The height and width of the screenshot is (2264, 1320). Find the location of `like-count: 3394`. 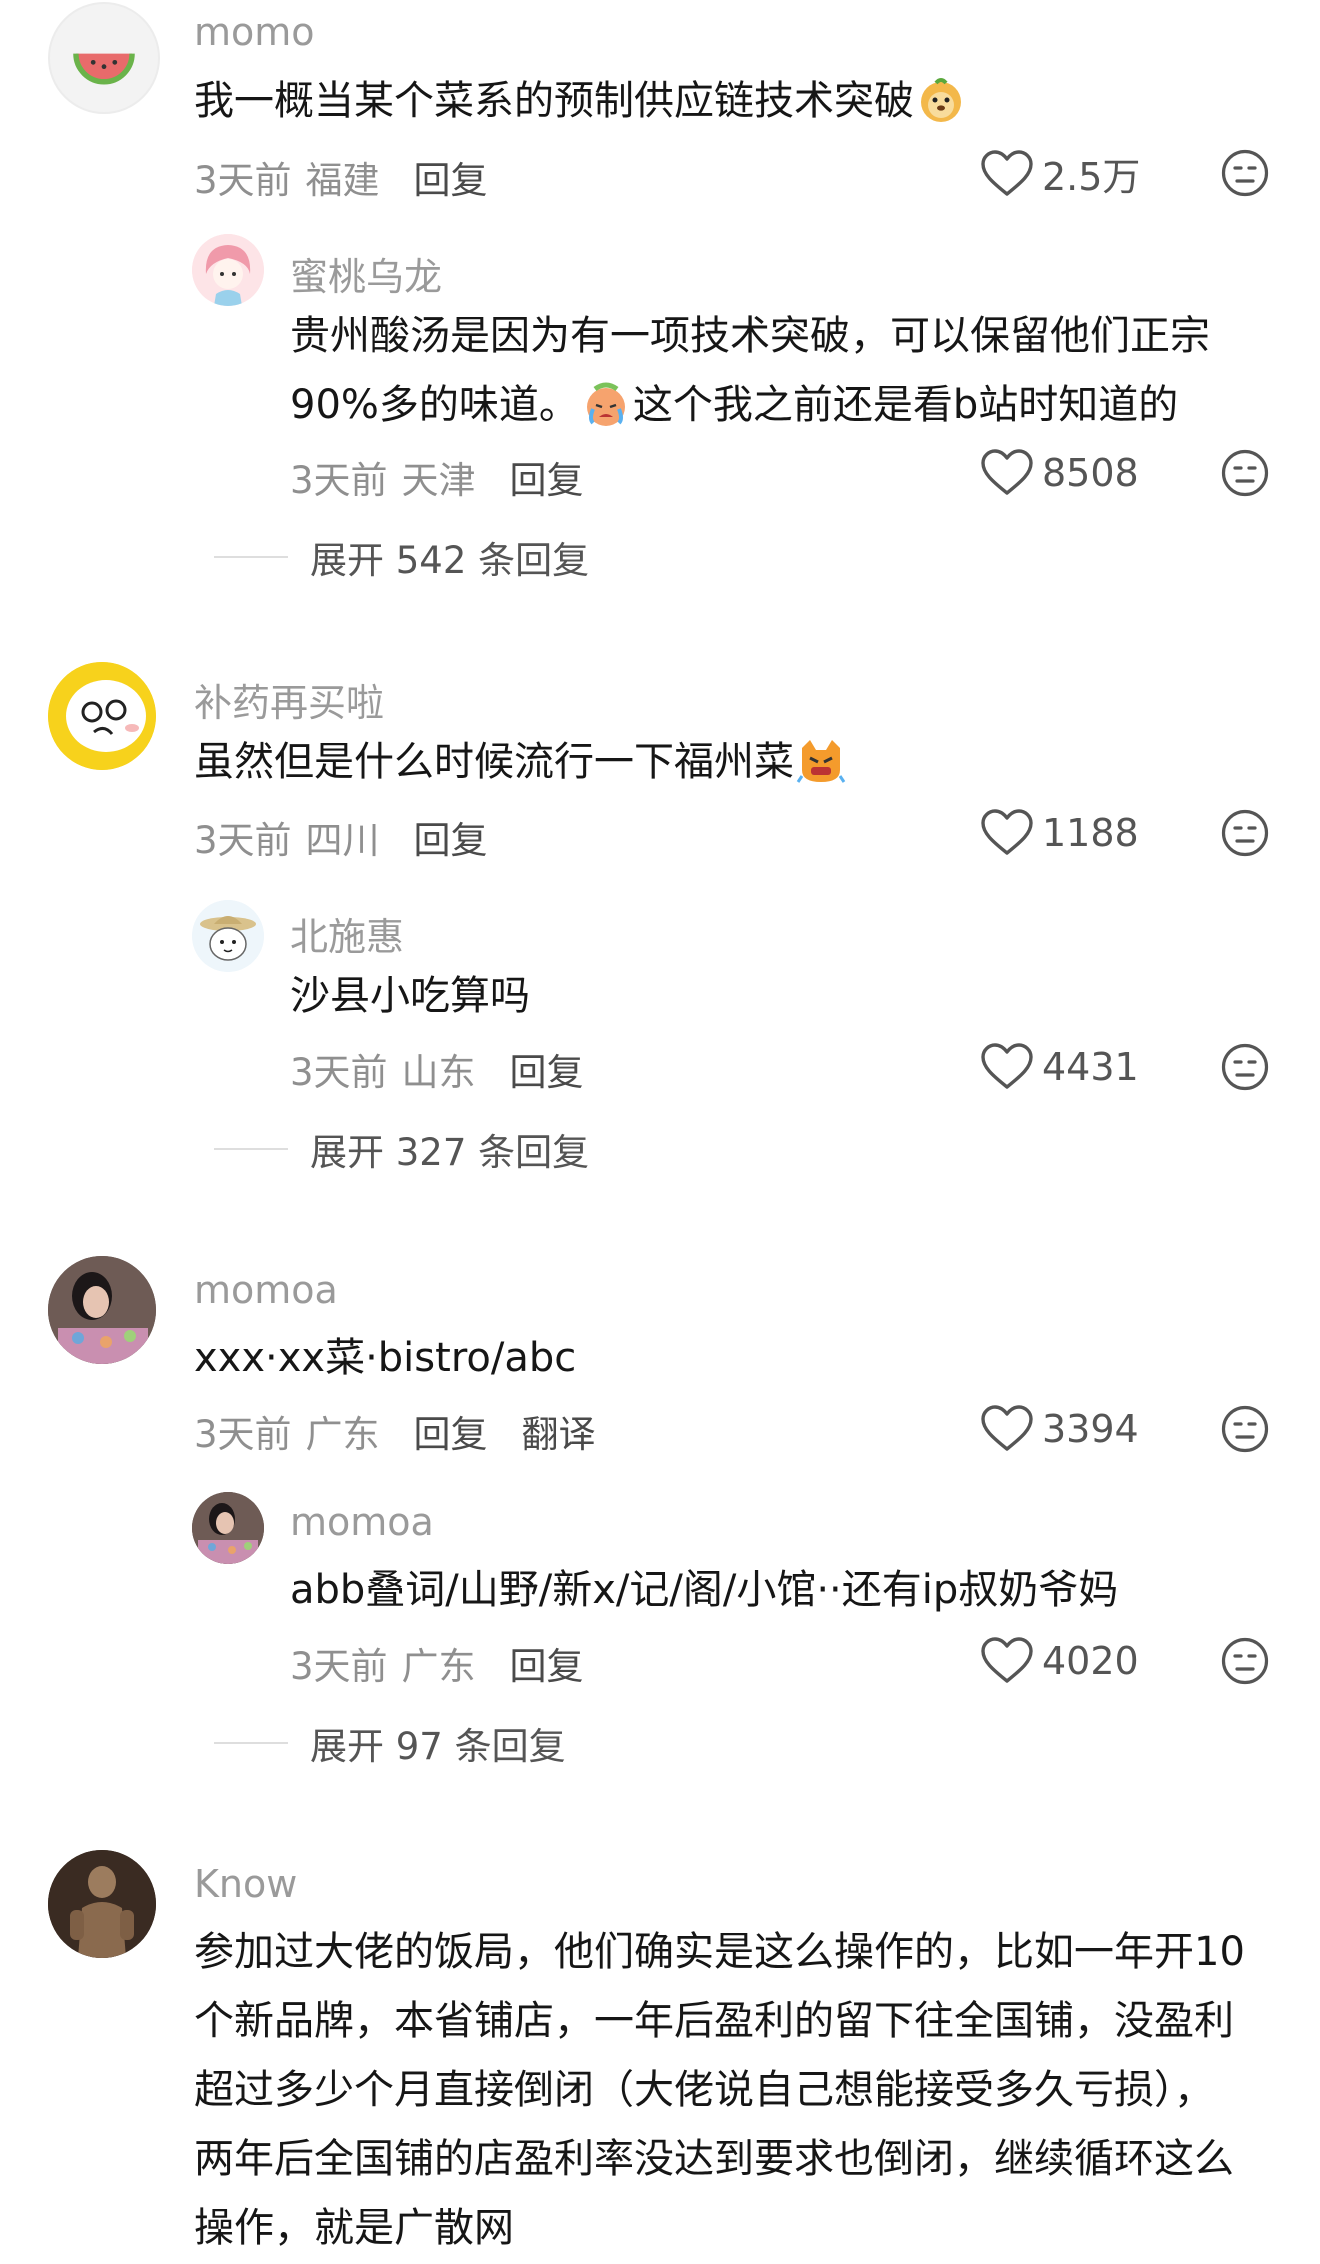

like-count: 3394 is located at coordinates (1090, 1429).